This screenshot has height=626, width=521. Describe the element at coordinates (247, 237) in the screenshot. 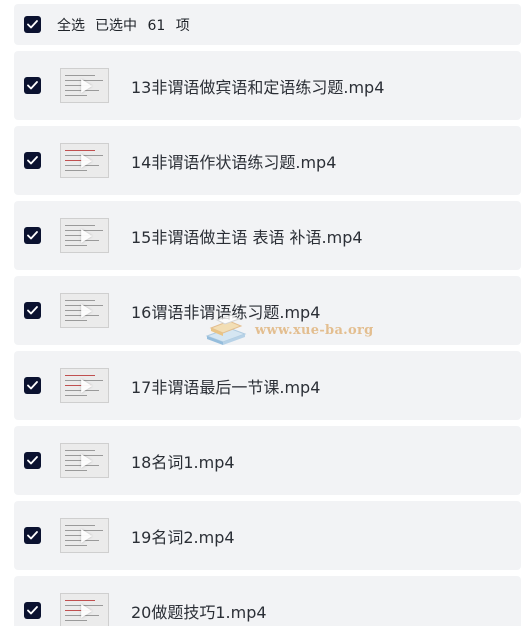

I see `file-name: 15非谓语做主语 表语 补语.mp4` at that location.